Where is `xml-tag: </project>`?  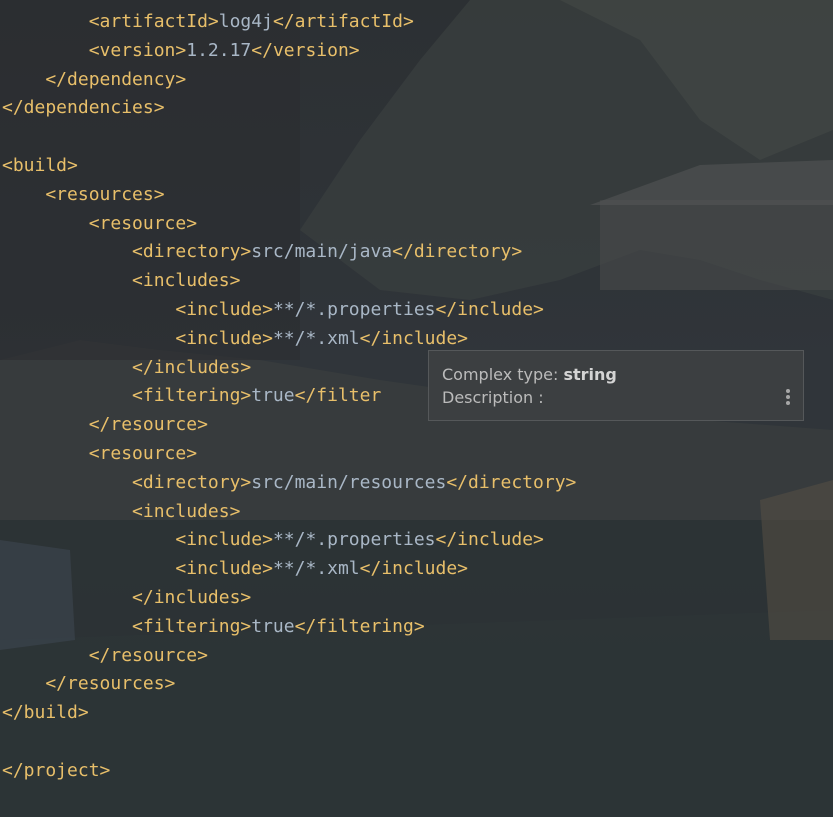
xml-tag: </project> is located at coordinates (56, 770).